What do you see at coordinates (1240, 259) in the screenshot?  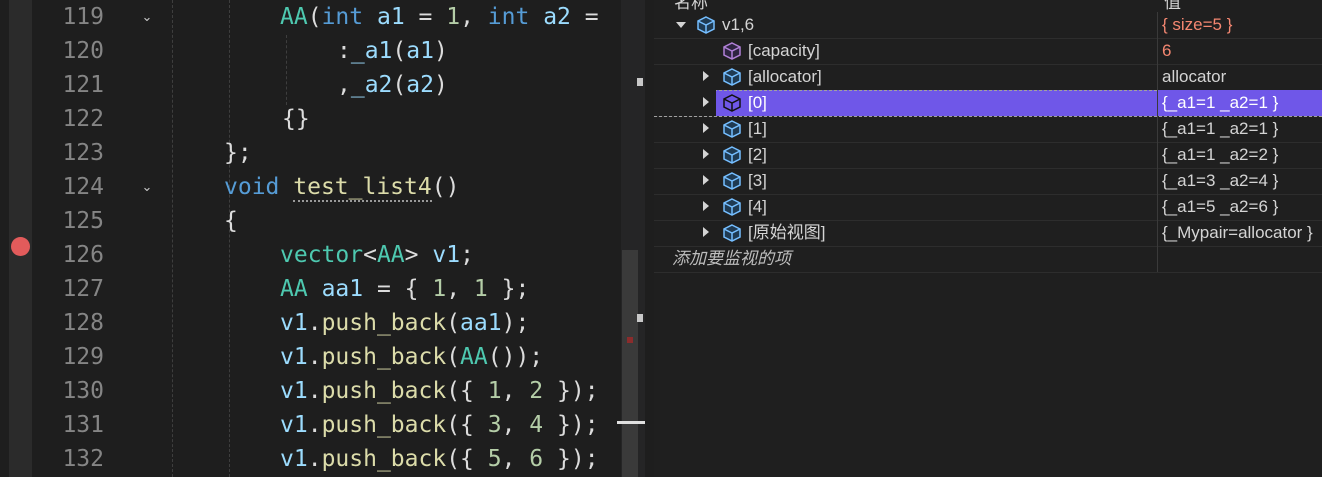 I see `watch-value-empty` at bounding box center [1240, 259].